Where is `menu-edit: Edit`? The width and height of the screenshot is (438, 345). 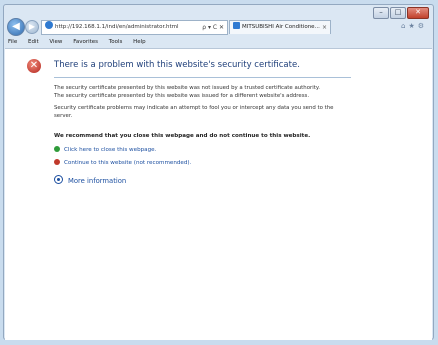 menu-edit: Edit is located at coordinates (33, 42).